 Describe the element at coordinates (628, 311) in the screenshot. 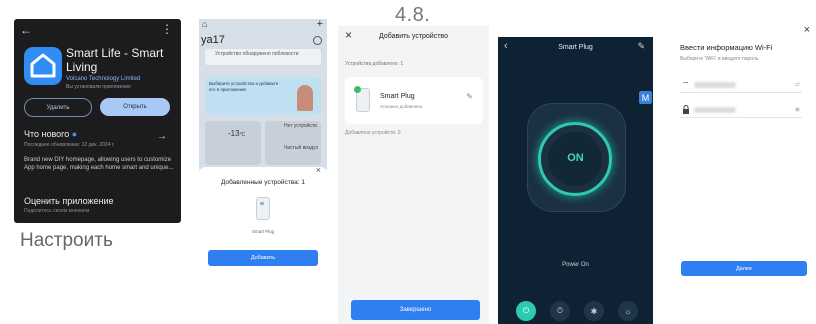

I see `schedule-tab-icon: ☼` at that location.